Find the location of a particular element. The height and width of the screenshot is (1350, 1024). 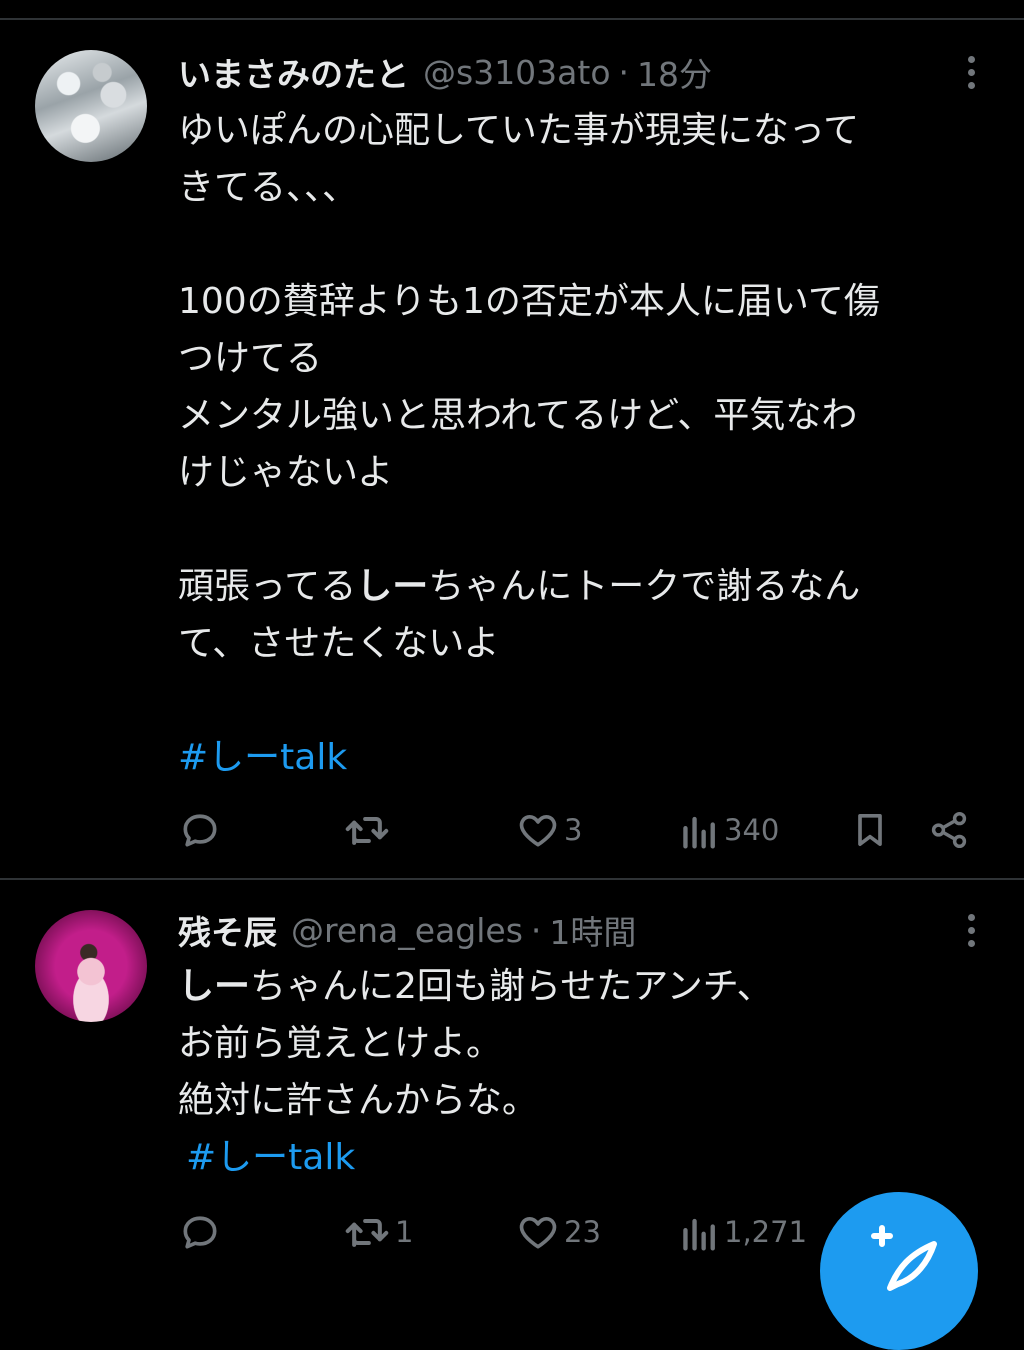

text-line: けじゃないよ is located at coordinates (286, 472).